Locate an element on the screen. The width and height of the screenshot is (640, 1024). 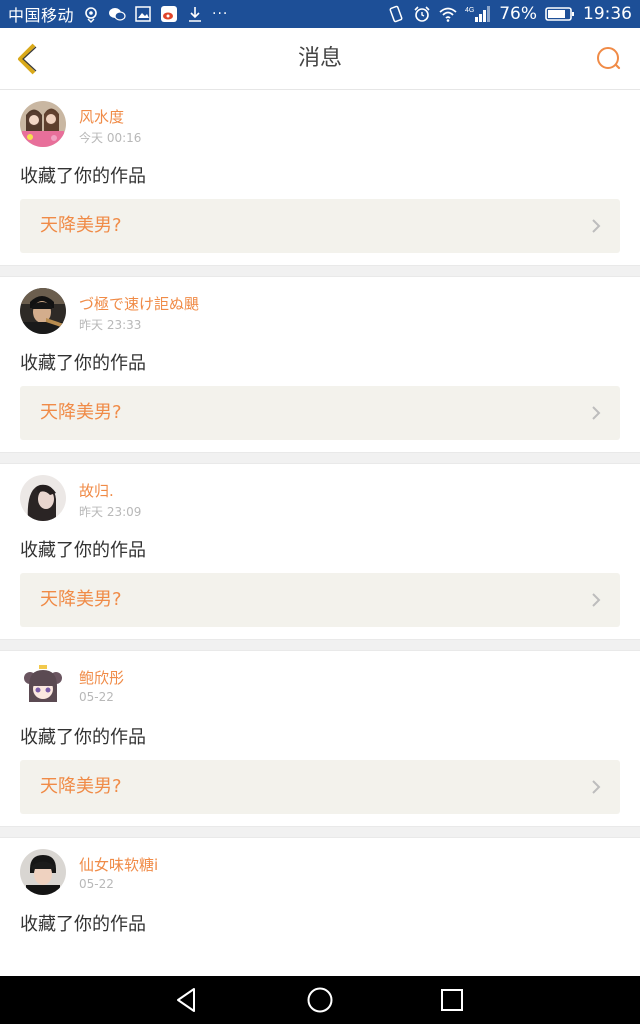
top-nav: 消息 is located at coordinates (320, 59).